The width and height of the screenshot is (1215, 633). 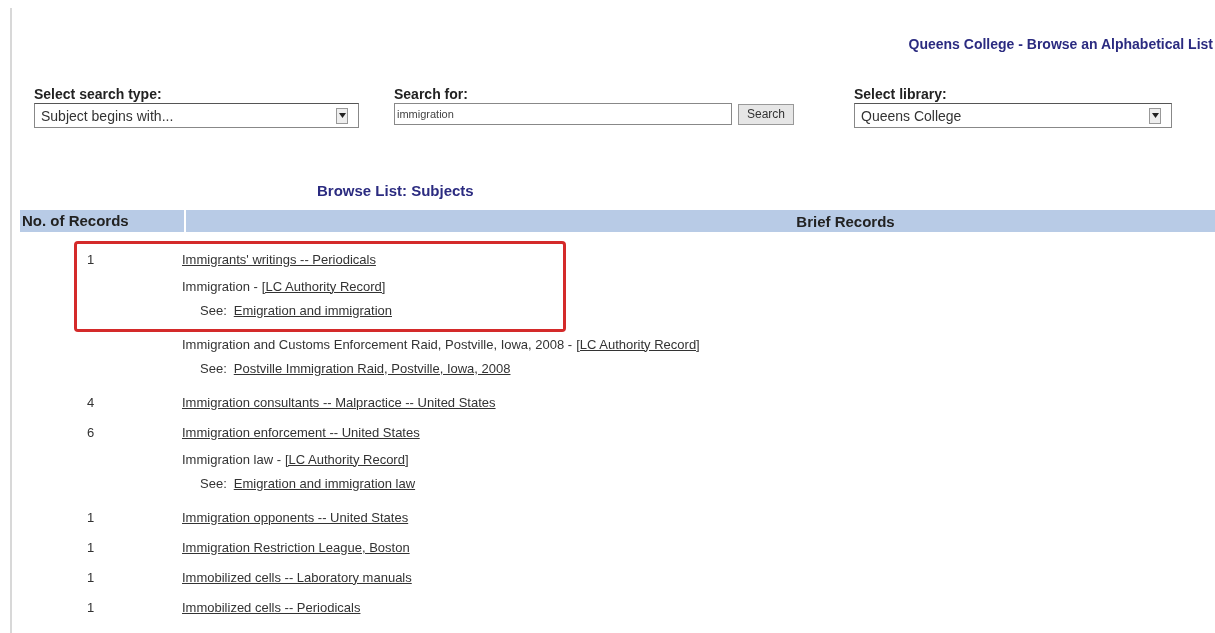 What do you see at coordinates (324, 483) in the screenshot?
I see `see-link: Emigration and immigration law` at bounding box center [324, 483].